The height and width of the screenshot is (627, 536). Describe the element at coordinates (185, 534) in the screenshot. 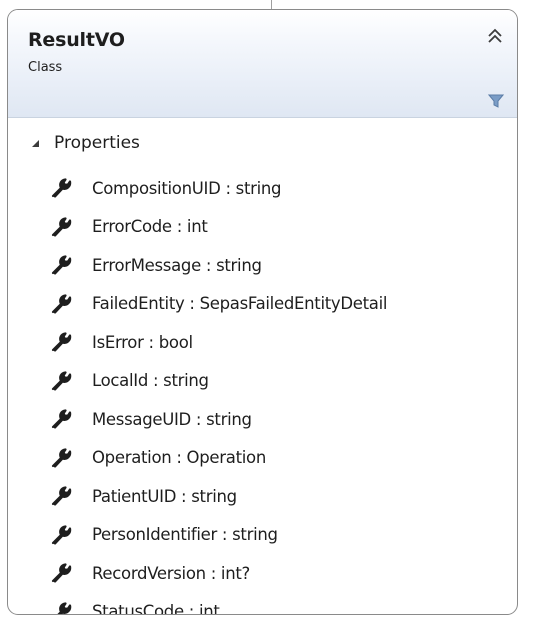

I see `property-label: PersonIdentifier : string` at that location.